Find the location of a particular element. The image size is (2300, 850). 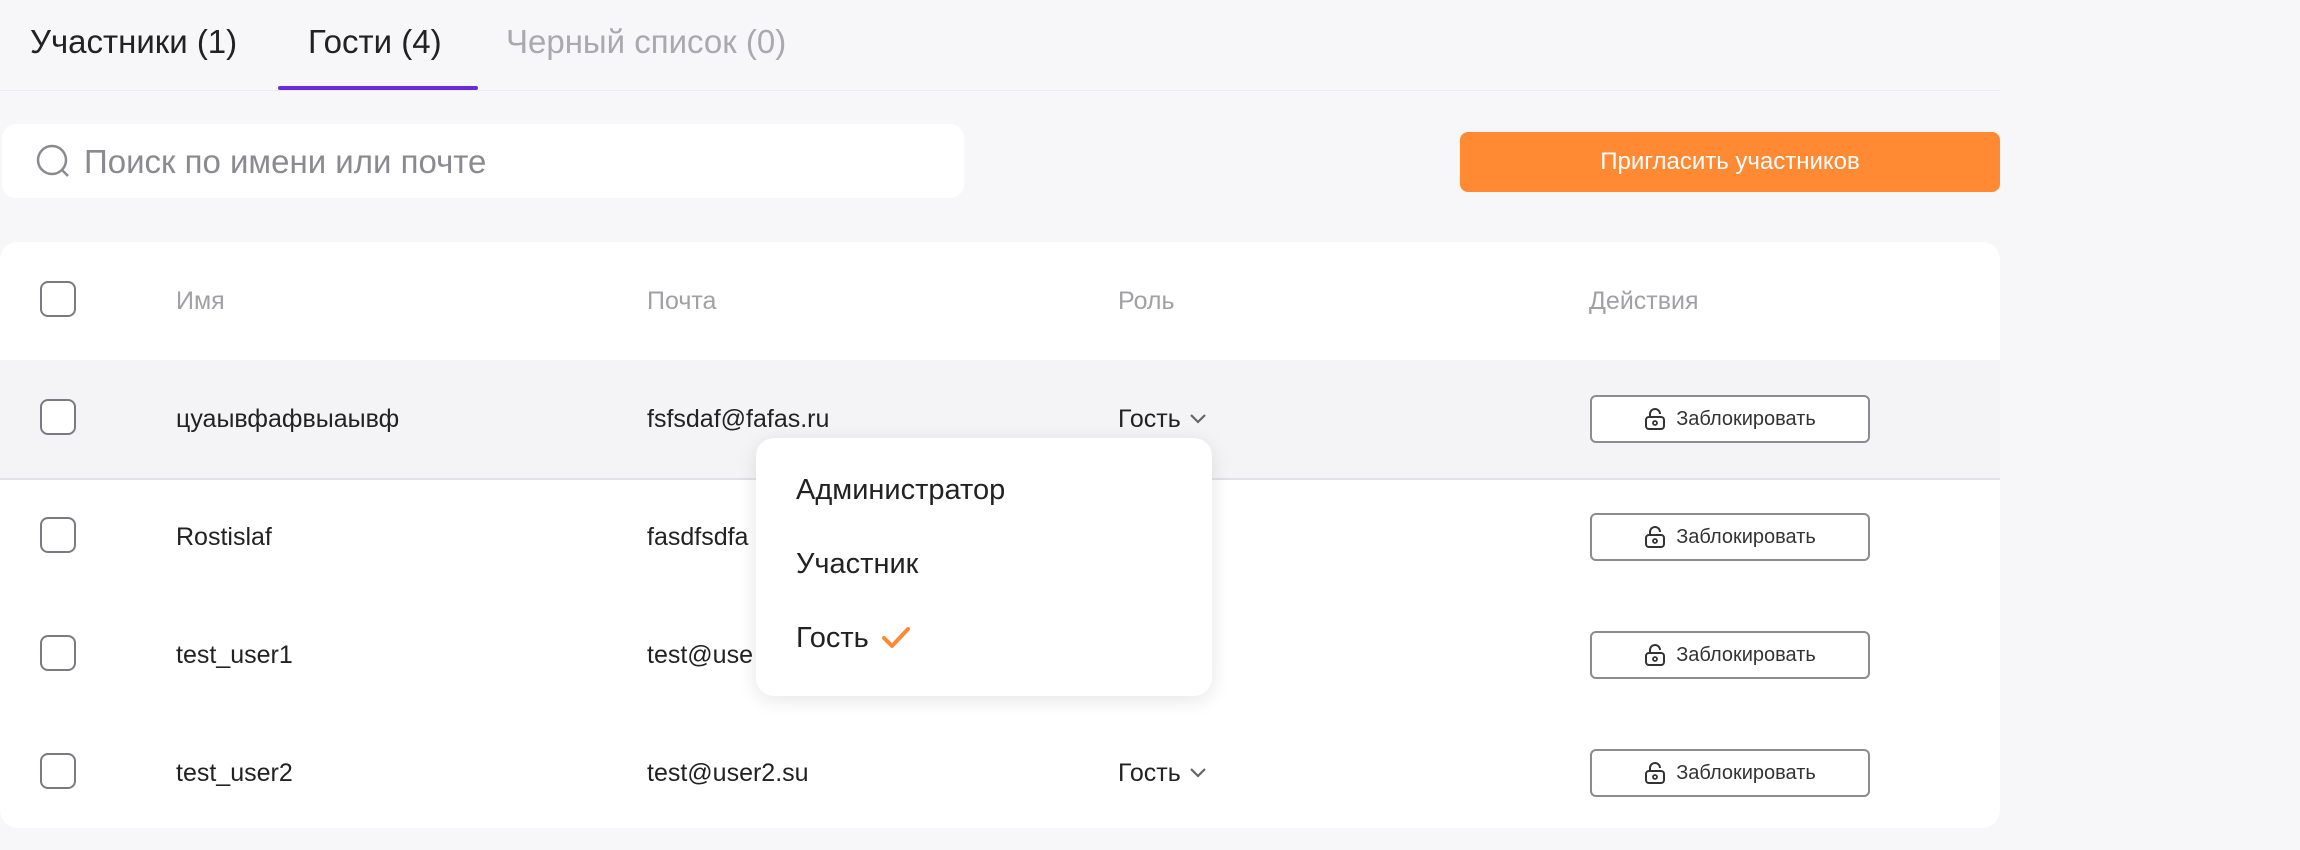

search-icon is located at coordinates (52, 160).